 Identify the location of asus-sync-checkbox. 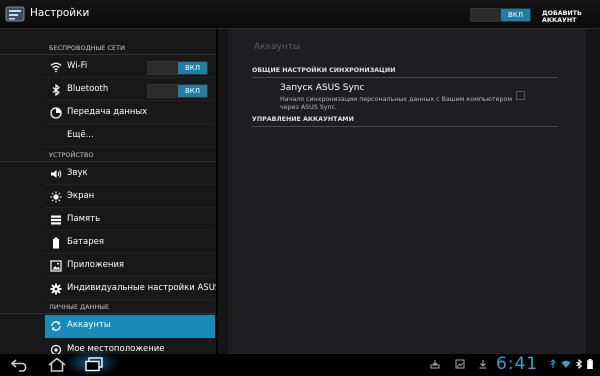
(520, 95).